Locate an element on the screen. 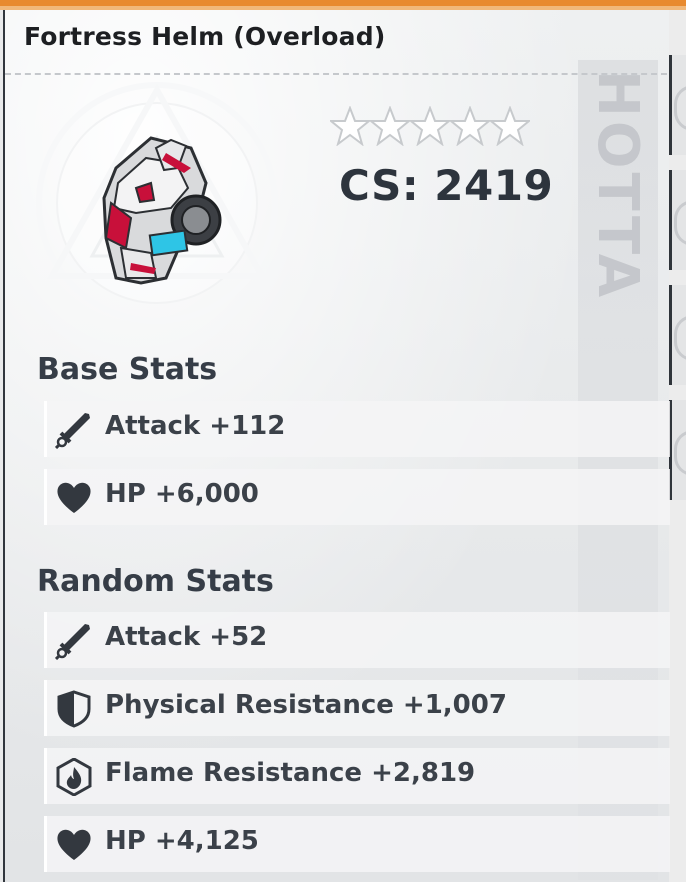  side-tab-strip is located at coordinates (677, 446).